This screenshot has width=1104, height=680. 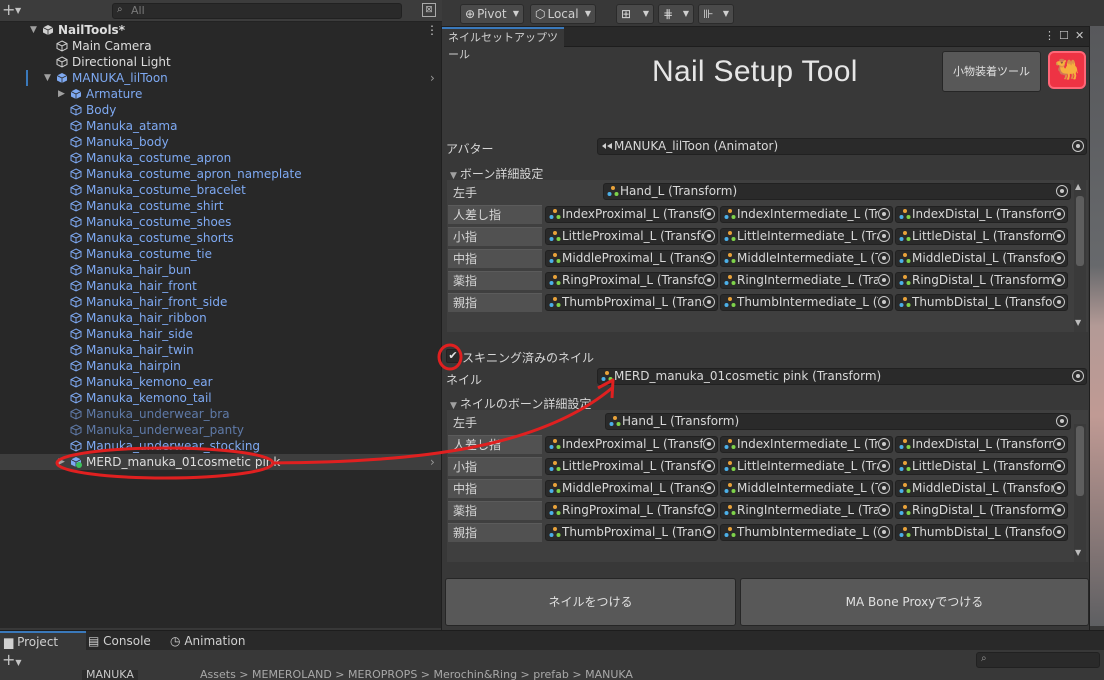 I want to click on grid-snap-dropdown: ⊞ ▼, so click(x=635, y=14).